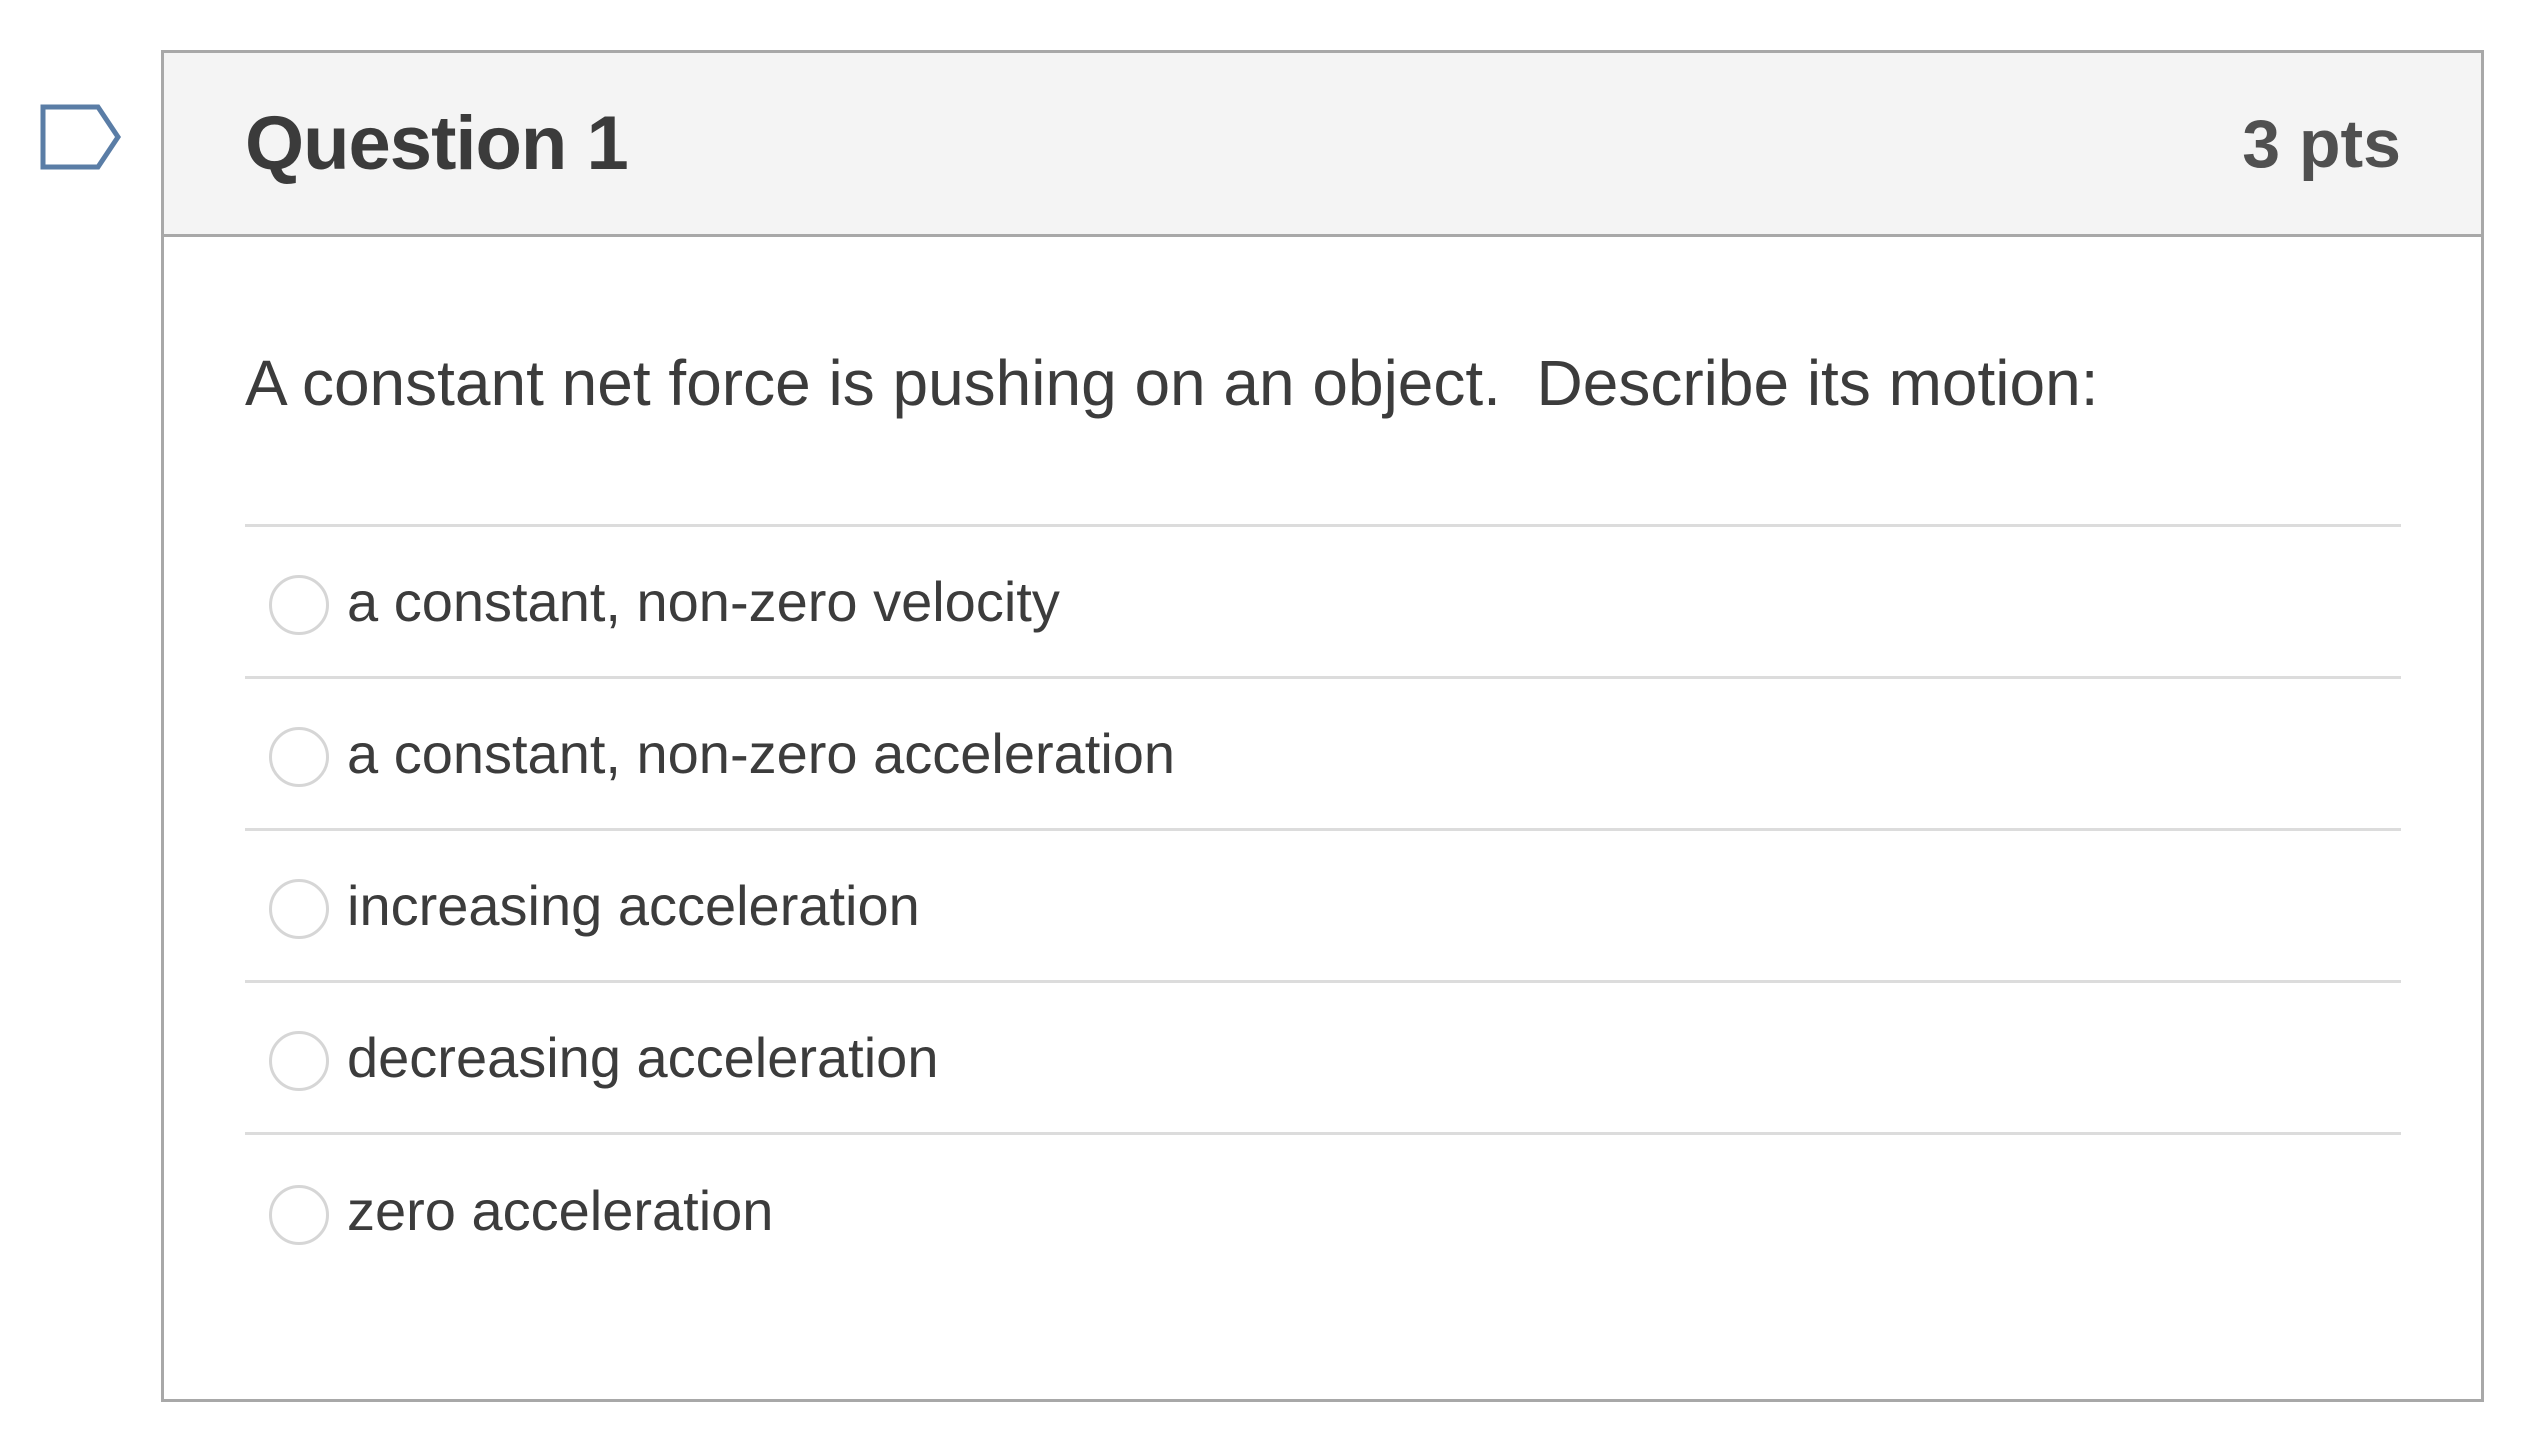 This screenshot has height=1440, width=2526. What do you see at coordinates (560, 1210) in the screenshot?
I see `answer-label: zero acceleration` at bounding box center [560, 1210].